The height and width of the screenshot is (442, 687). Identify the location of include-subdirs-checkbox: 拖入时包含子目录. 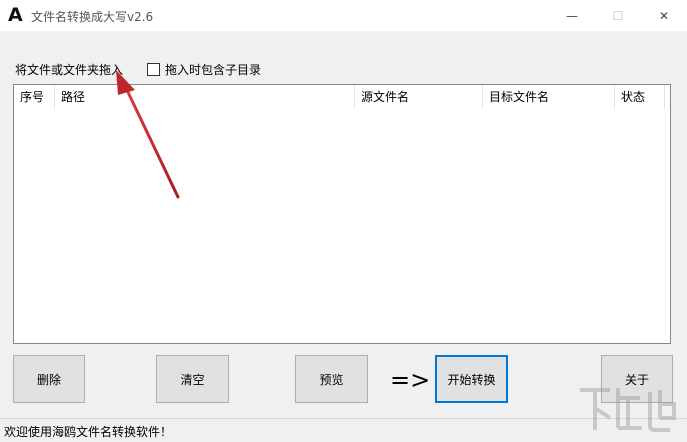
(204, 69).